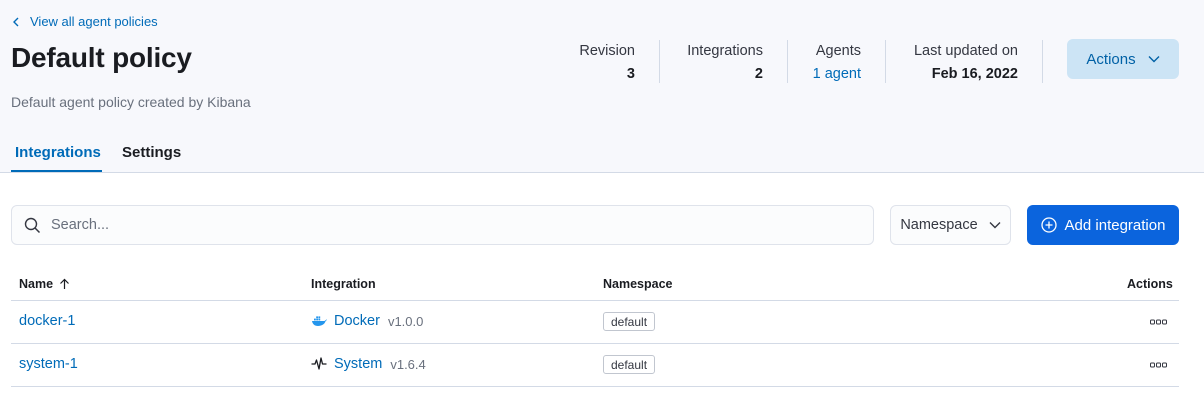 Image resolution: width=1204 pixels, height=420 pixels. What do you see at coordinates (48, 364) in the screenshot?
I see `policy-name-link: system-1` at bounding box center [48, 364].